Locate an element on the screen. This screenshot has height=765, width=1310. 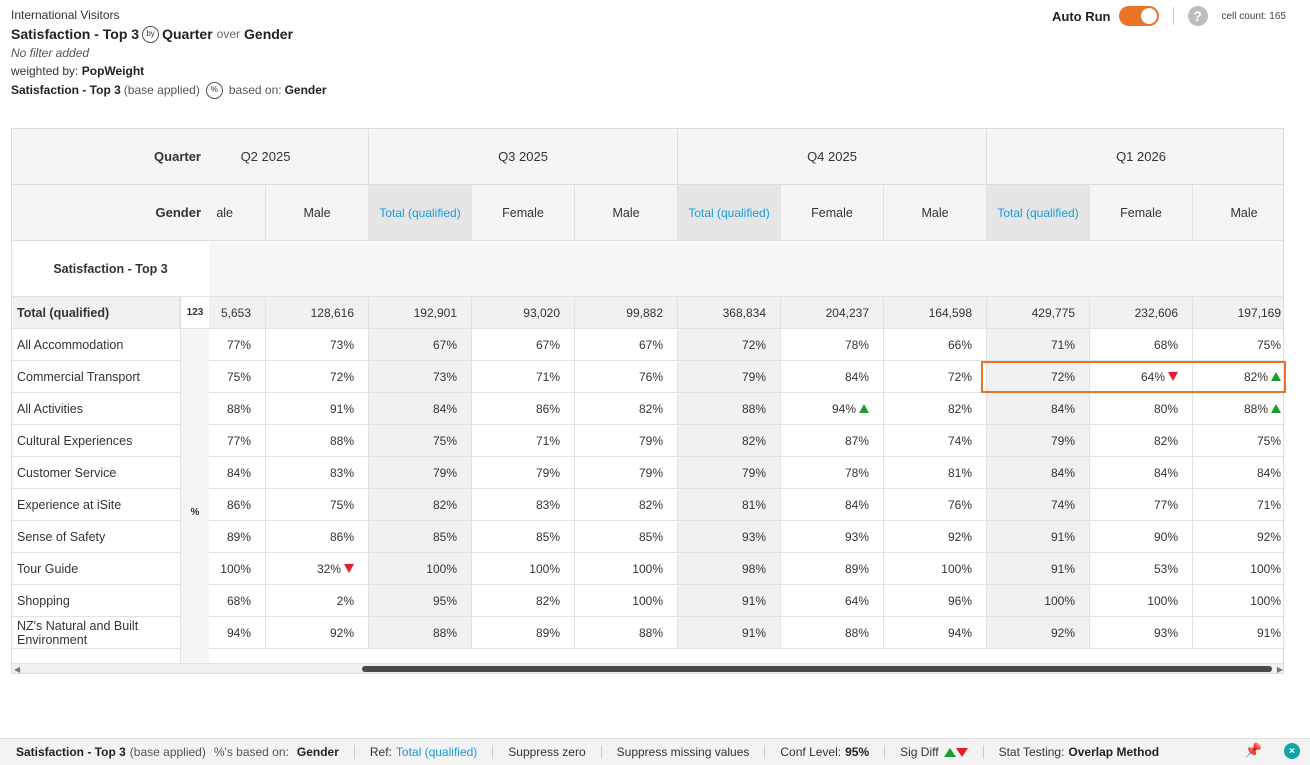
row-label: Tour Guide is located at coordinates (96, 569).